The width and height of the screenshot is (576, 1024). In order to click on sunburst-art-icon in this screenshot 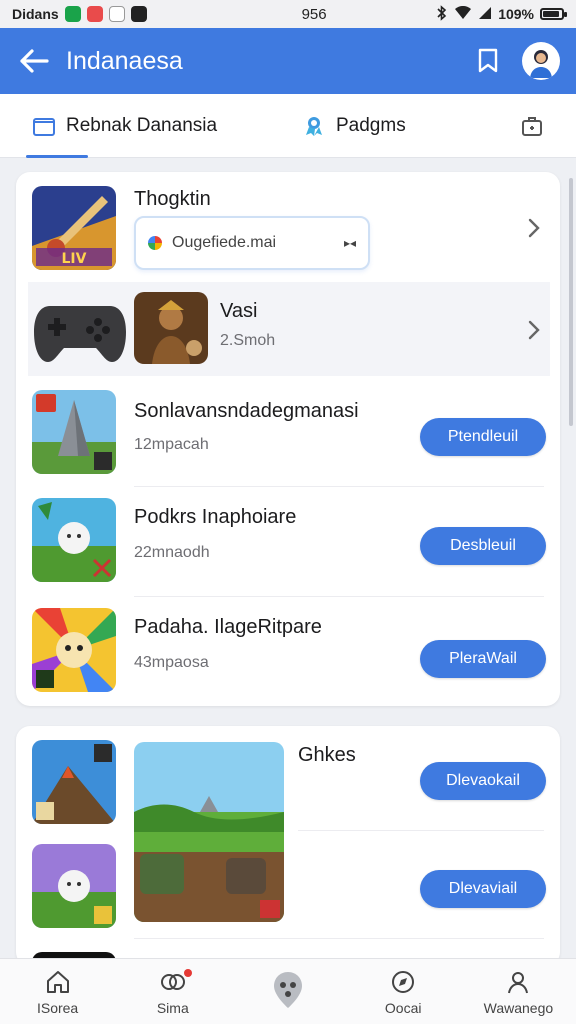, I will do `click(74, 650)`.